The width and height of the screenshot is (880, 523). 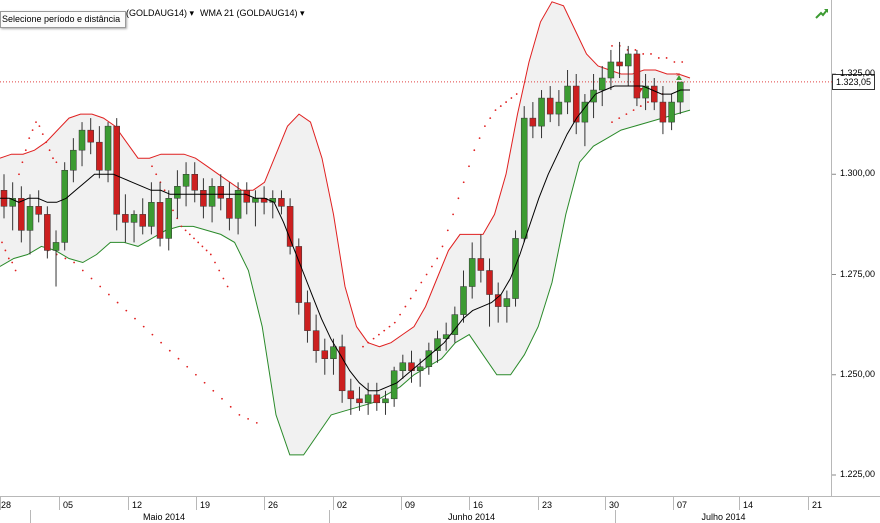 What do you see at coordinates (63, 19) in the screenshot?
I see `period-tooltip: Selecione período e distância` at bounding box center [63, 19].